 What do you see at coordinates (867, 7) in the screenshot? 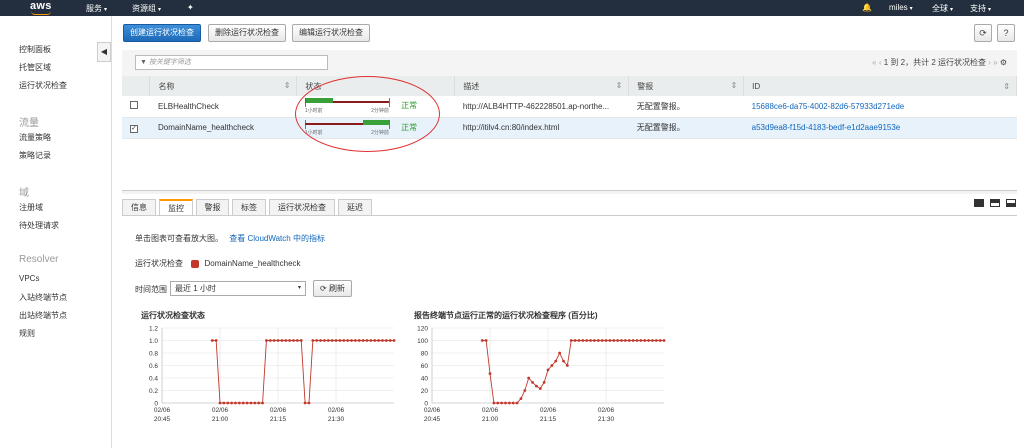
I see `bell-icon: 🔔` at bounding box center [867, 7].